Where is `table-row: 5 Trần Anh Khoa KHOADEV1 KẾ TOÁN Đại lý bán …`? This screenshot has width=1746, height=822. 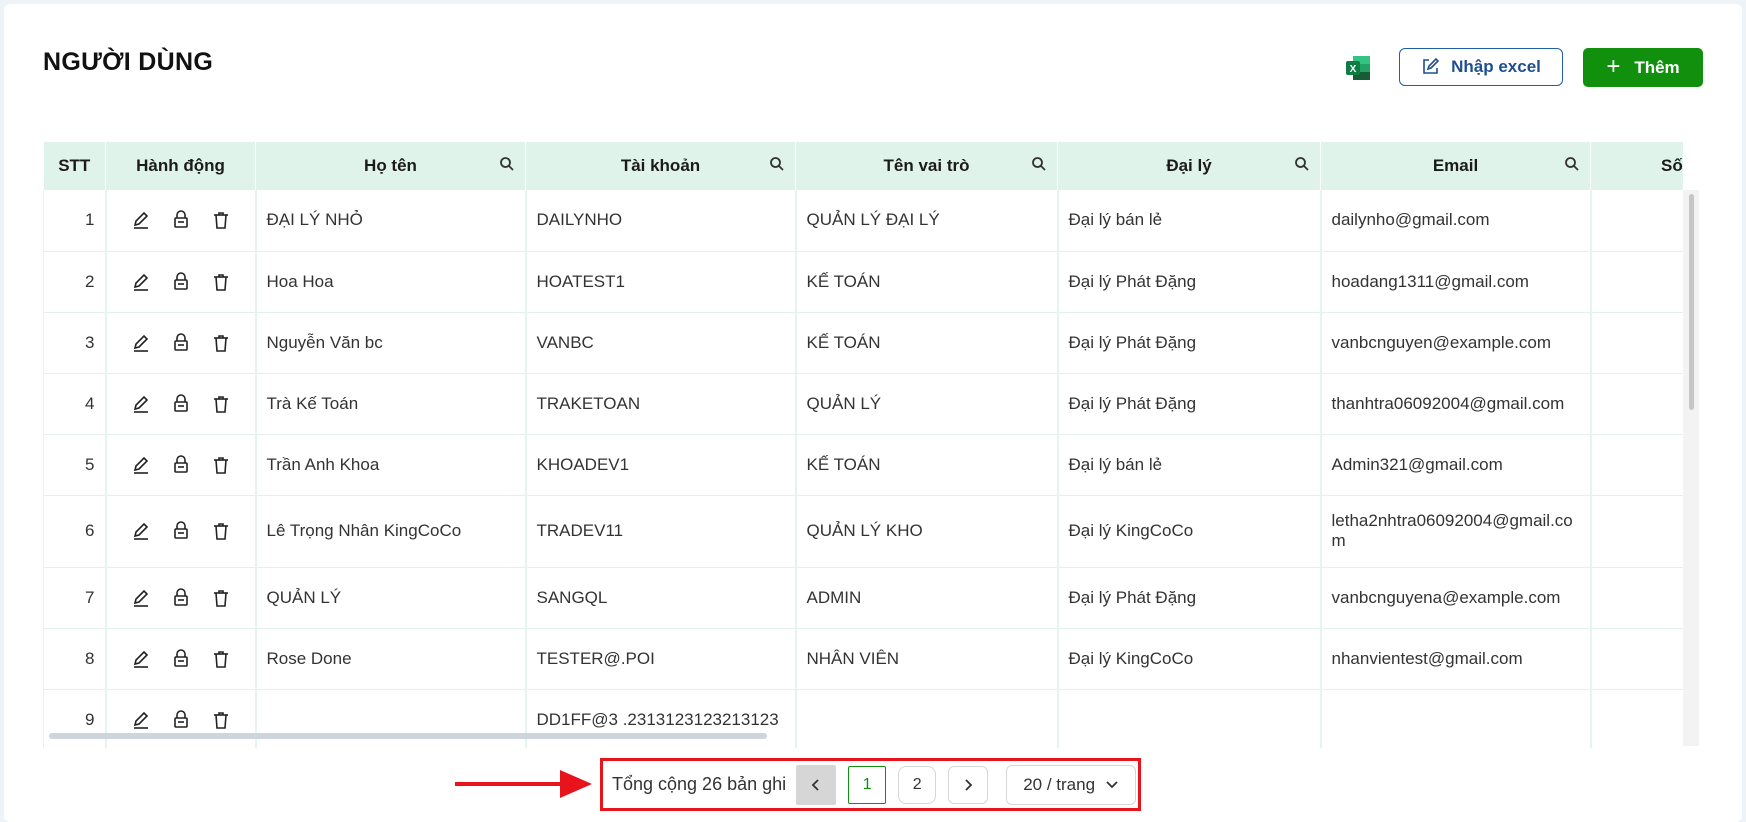
table-row: 5 Trần Anh Khoa KHOADEV1 KẾ TOÁN Đại lý bán … is located at coordinates (863, 465).